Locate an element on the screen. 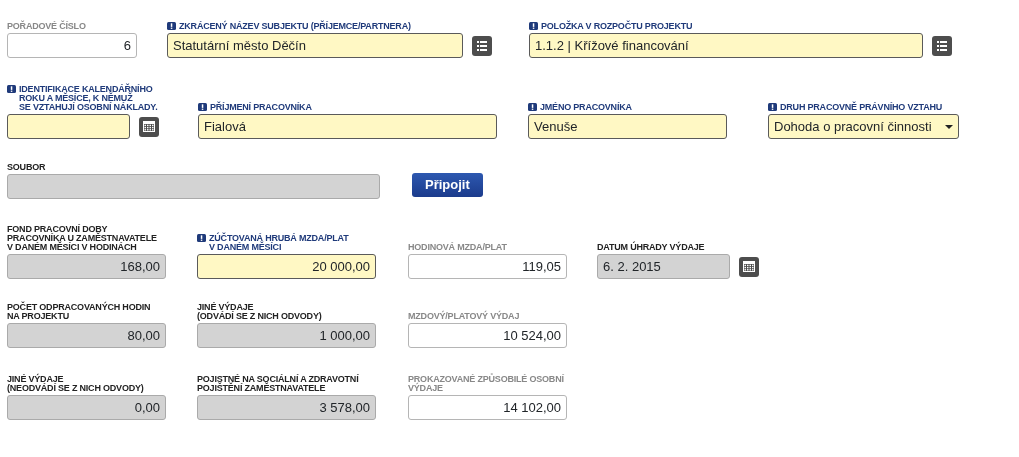 The height and width of the screenshot is (457, 1019). input-field: Statutární město Děčín is located at coordinates (315, 45).